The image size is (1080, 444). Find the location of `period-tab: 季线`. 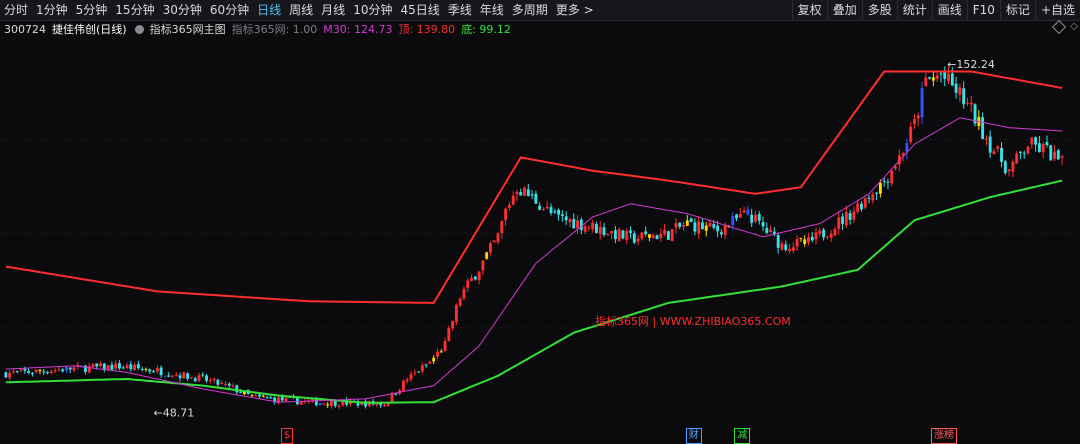

period-tab: 季线 is located at coordinates (460, 10).